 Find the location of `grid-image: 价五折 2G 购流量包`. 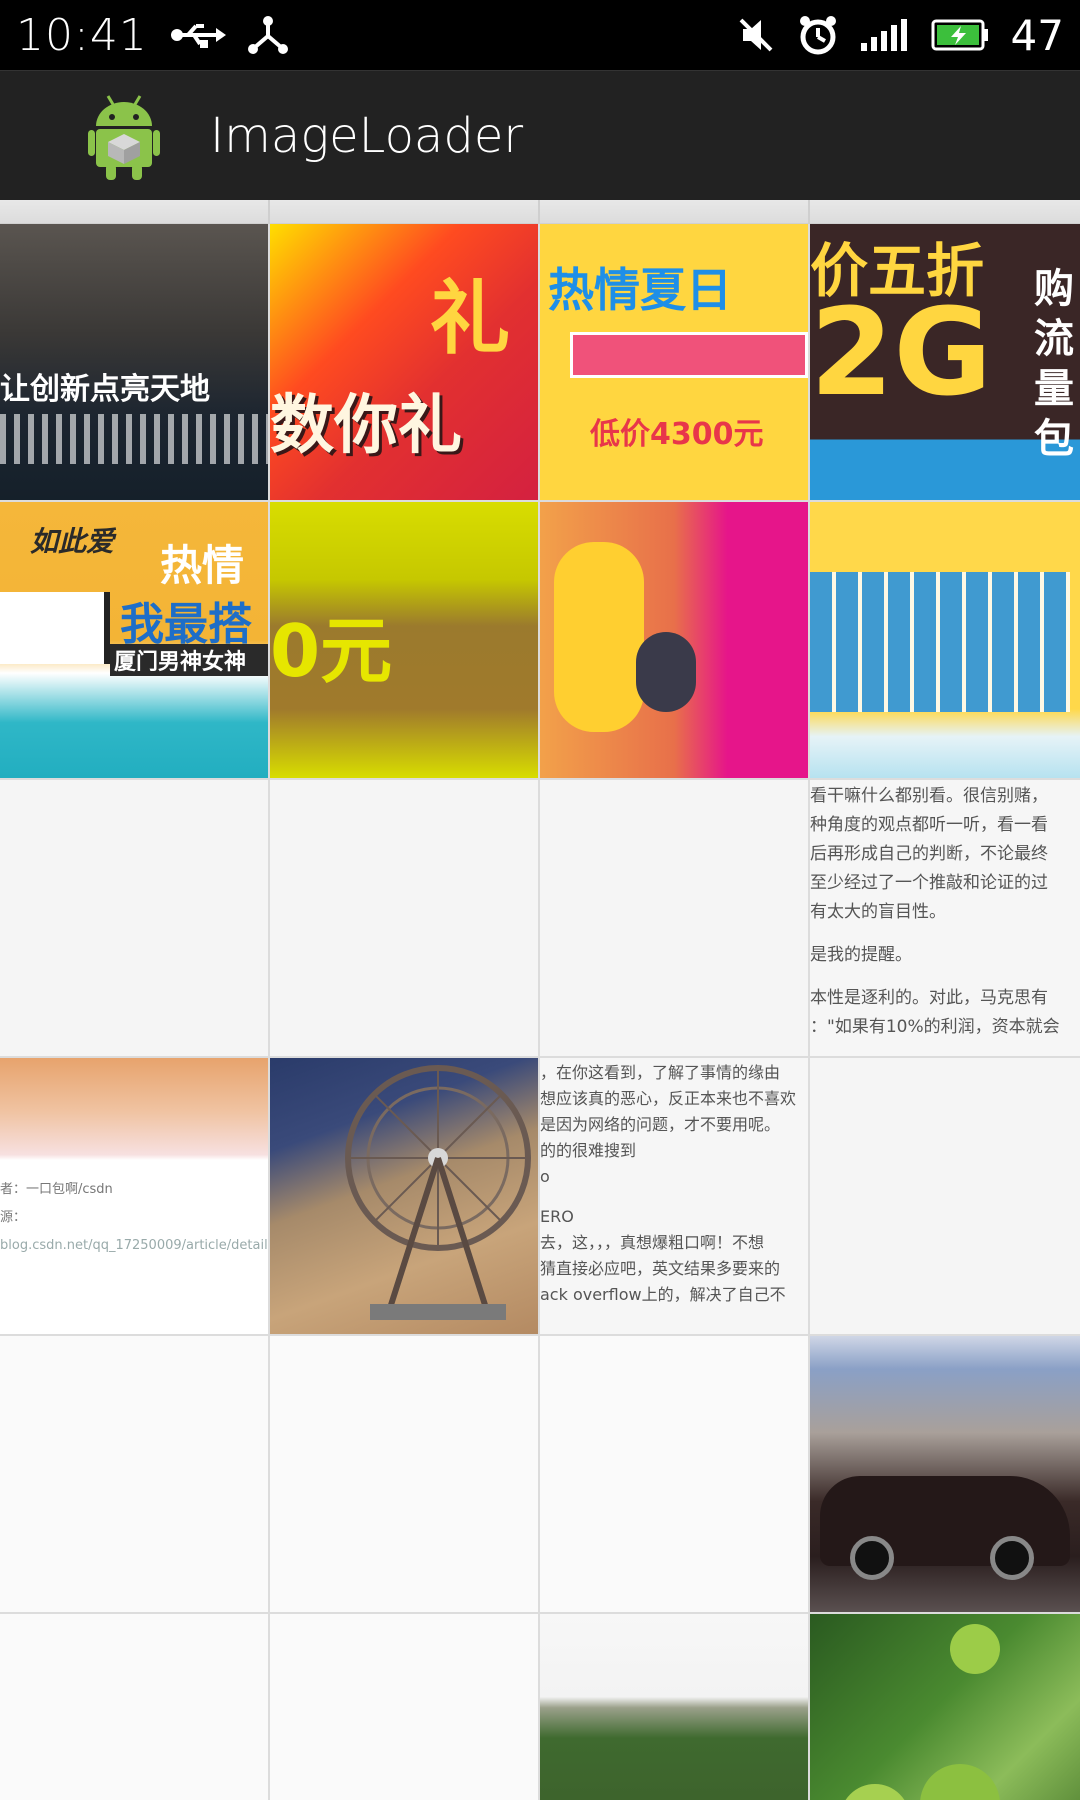

grid-image: 价五折 2G 购流量包 is located at coordinates (945, 362).